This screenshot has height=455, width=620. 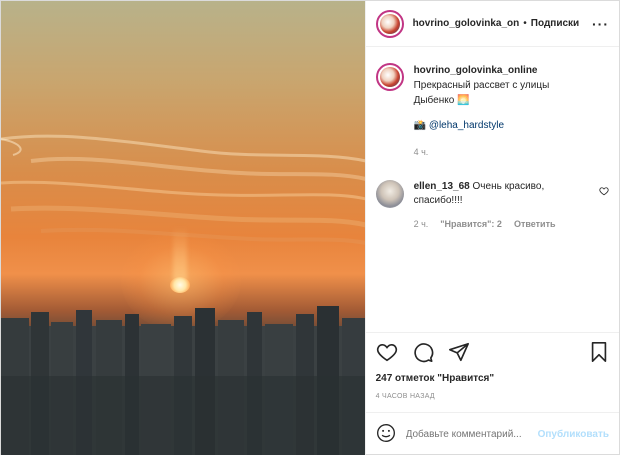 What do you see at coordinates (466, 23) in the screenshot?
I see `author-username: hovrino_golovinka_on` at bounding box center [466, 23].